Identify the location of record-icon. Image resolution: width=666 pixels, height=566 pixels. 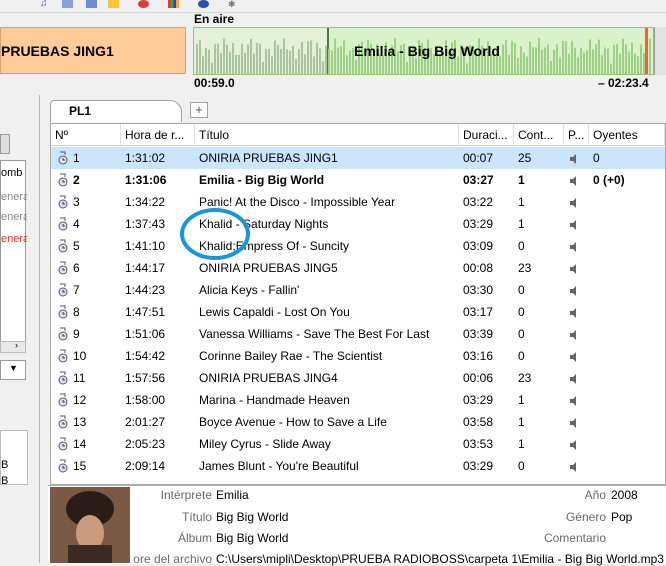
(143, 4).